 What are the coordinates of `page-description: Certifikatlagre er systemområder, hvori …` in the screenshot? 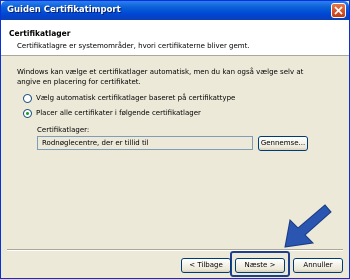 It's located at (133, 46).